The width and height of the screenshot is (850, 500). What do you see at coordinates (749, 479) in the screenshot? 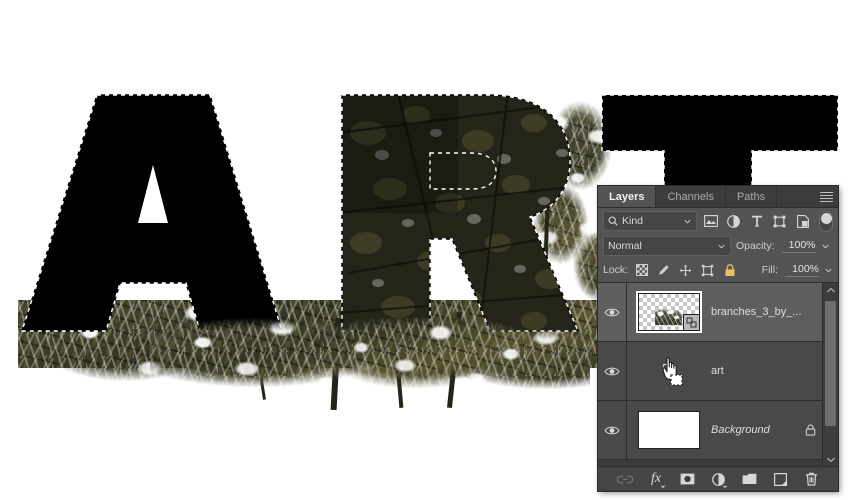
I see `new-group-button` at bounding box center [749, 479].